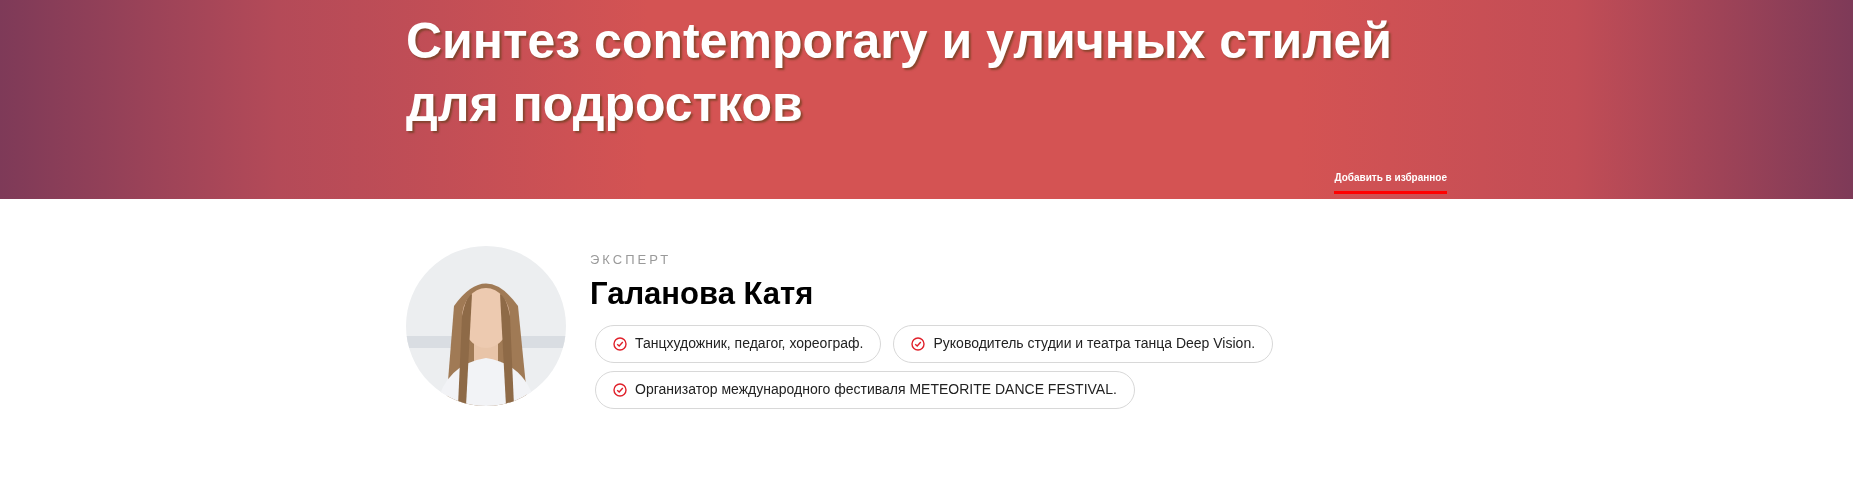  What do you see at coordinates (1094, 343) in the screenshot?
I see `fact-text: Руководитель студии и театра танца Deep Vision.` at bounding box center [1094, 343].